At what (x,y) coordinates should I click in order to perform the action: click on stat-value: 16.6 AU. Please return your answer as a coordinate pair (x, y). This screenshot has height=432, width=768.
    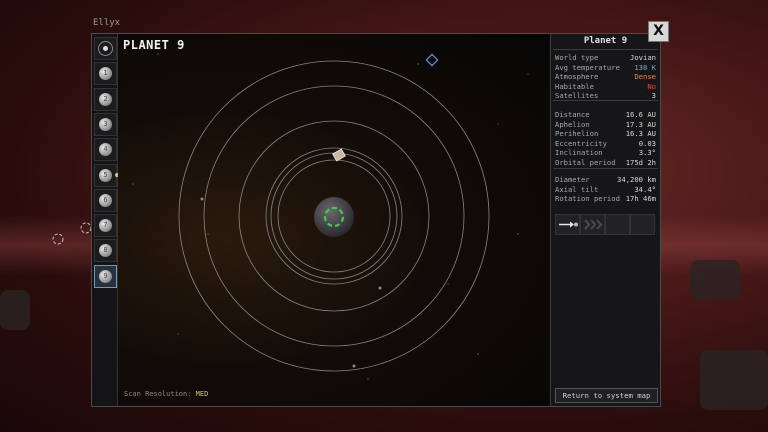
    Looking at the image, I should click on (640, 114).